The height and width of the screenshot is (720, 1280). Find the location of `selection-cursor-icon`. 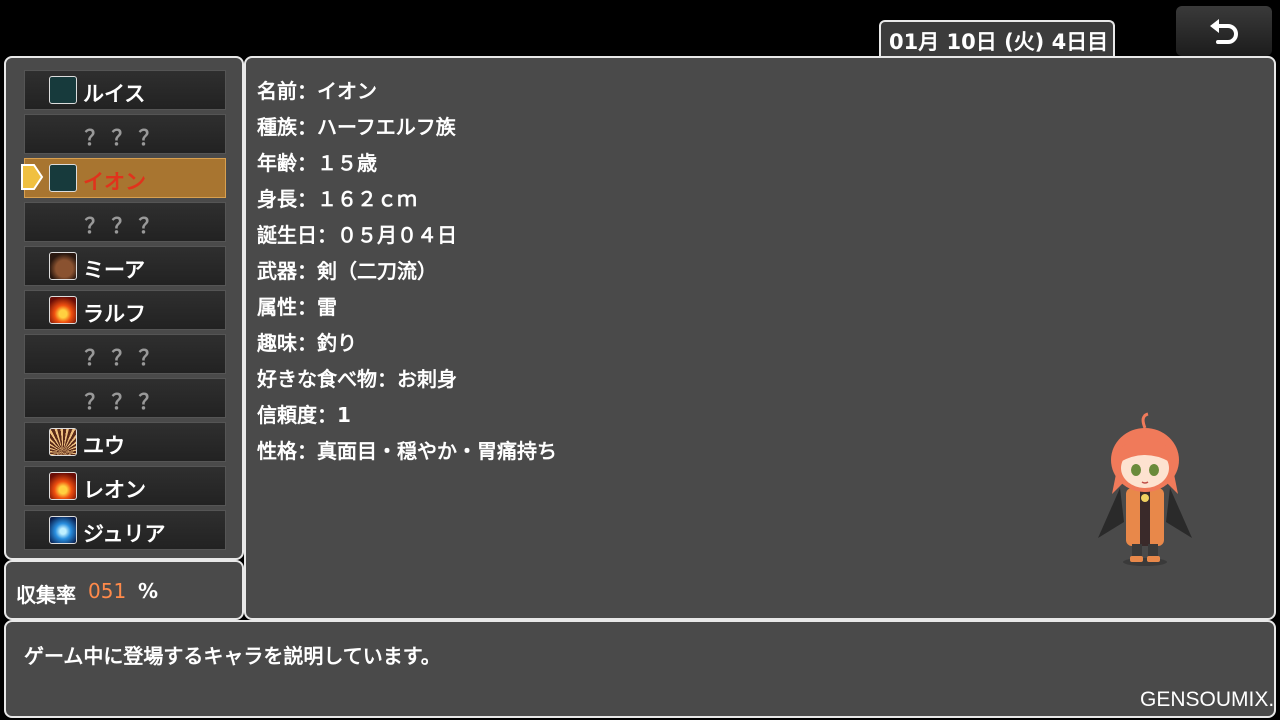

selection-cursor-icon is located at coordinates (32, 177).